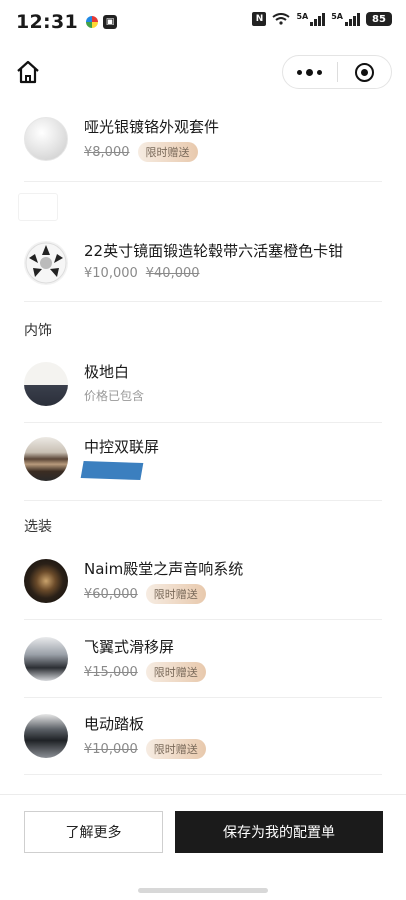 The height and width of the screenshot is (900, 406). What do you see at coordinates (112, 470) in the screenshot?
I see `redaction-mark` at bounding box center [112, 470].